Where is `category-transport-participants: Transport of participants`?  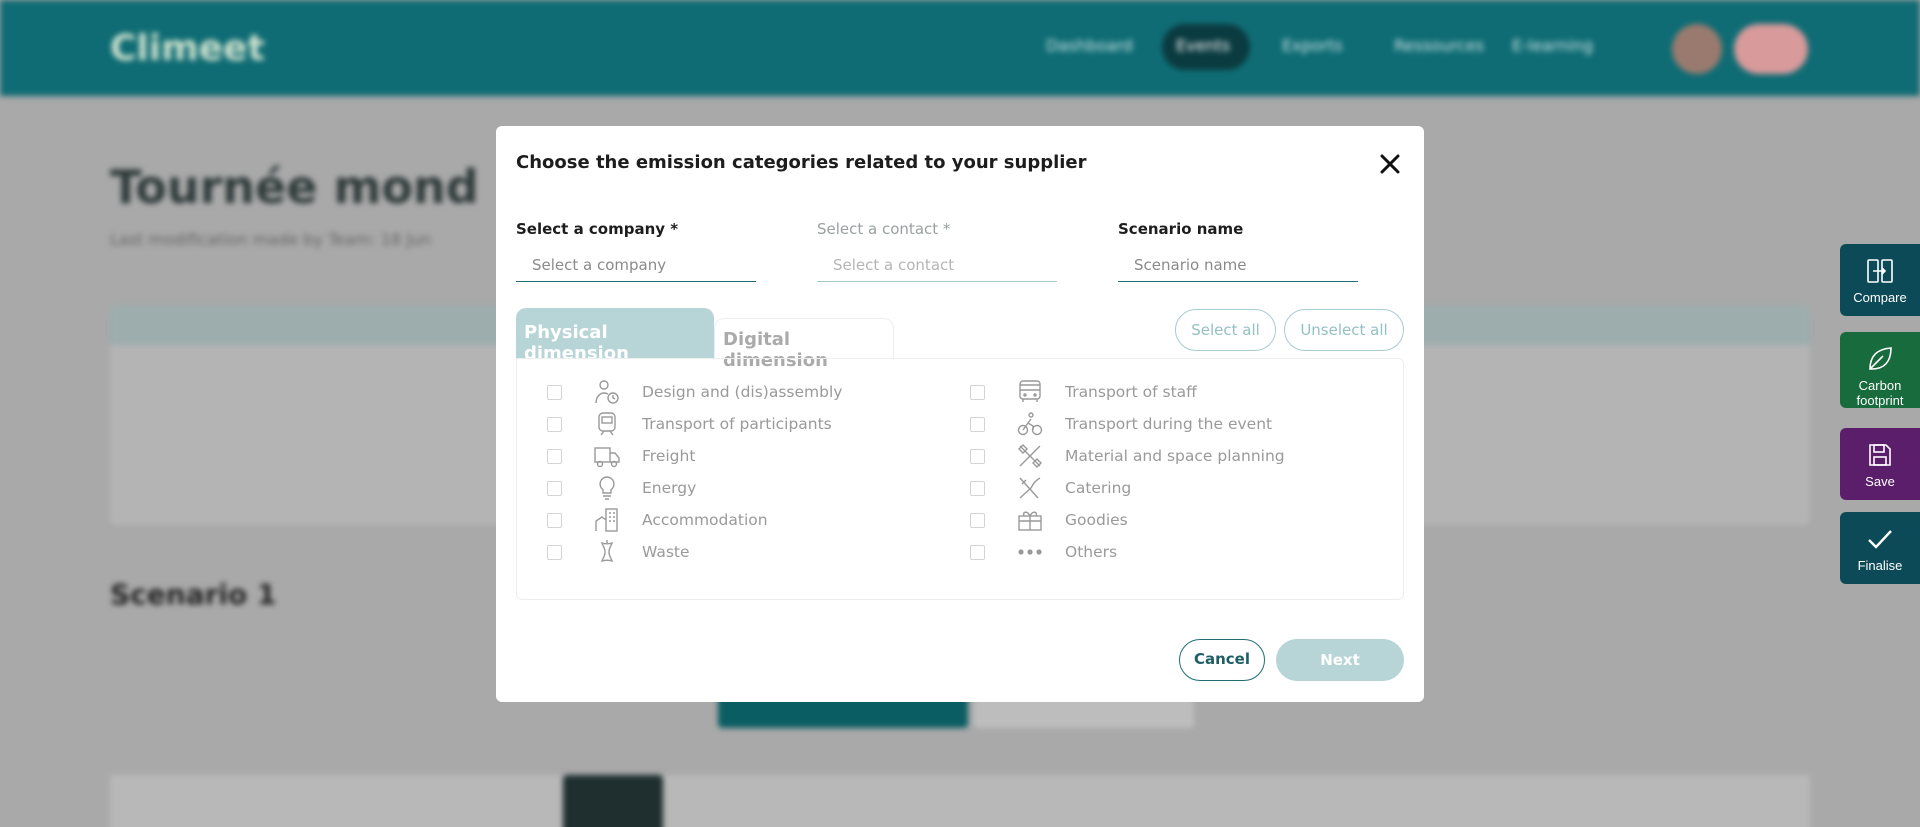 category-transport-participants: Transport of participants is located at coordinates (689, 424).